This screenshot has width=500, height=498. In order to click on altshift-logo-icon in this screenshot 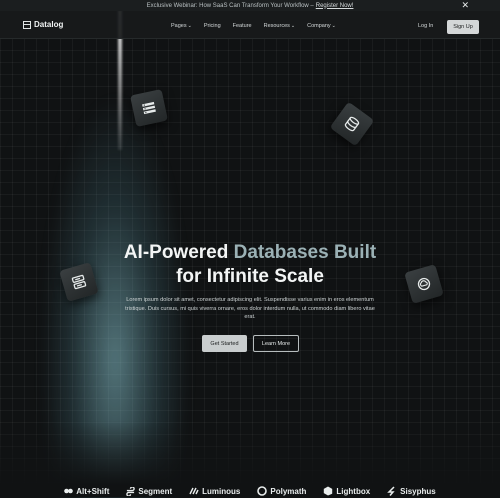, I will do `click(69, 491)`.